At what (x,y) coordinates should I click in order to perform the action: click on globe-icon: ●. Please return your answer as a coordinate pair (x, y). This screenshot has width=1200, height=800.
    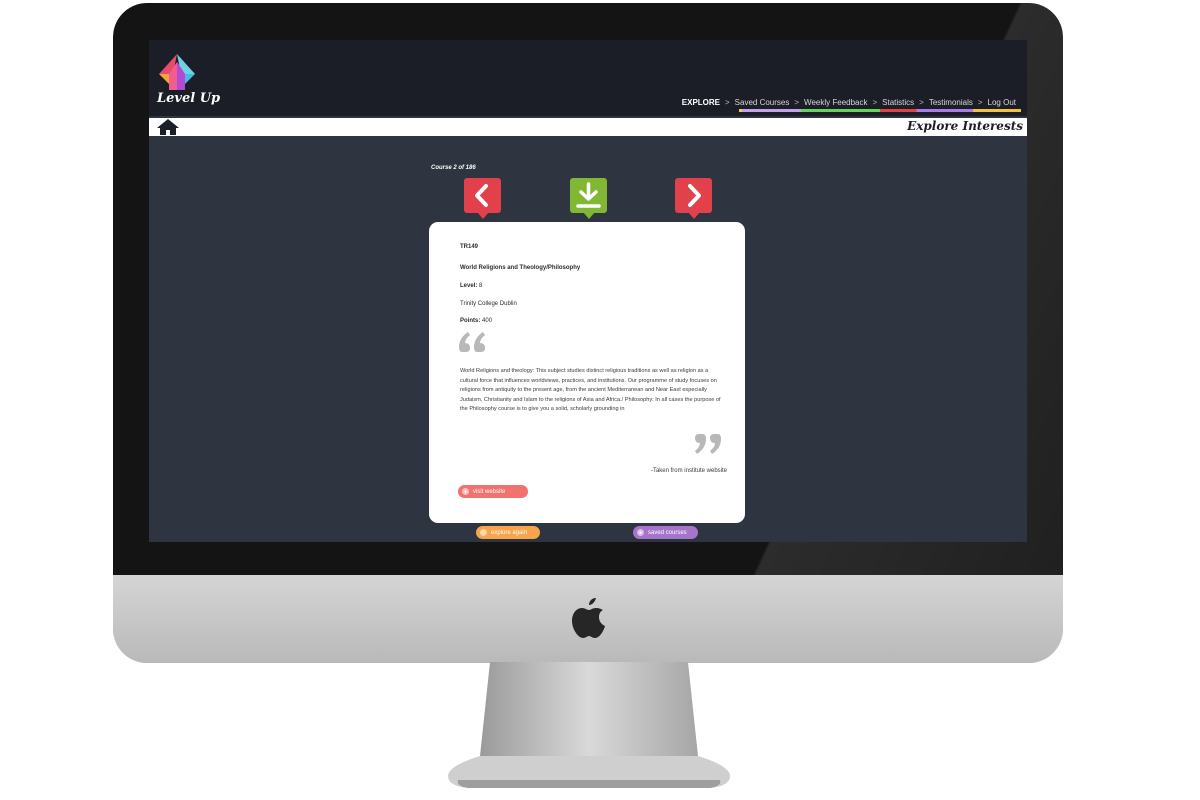
    Looking at the image, I should click on (465, 491).